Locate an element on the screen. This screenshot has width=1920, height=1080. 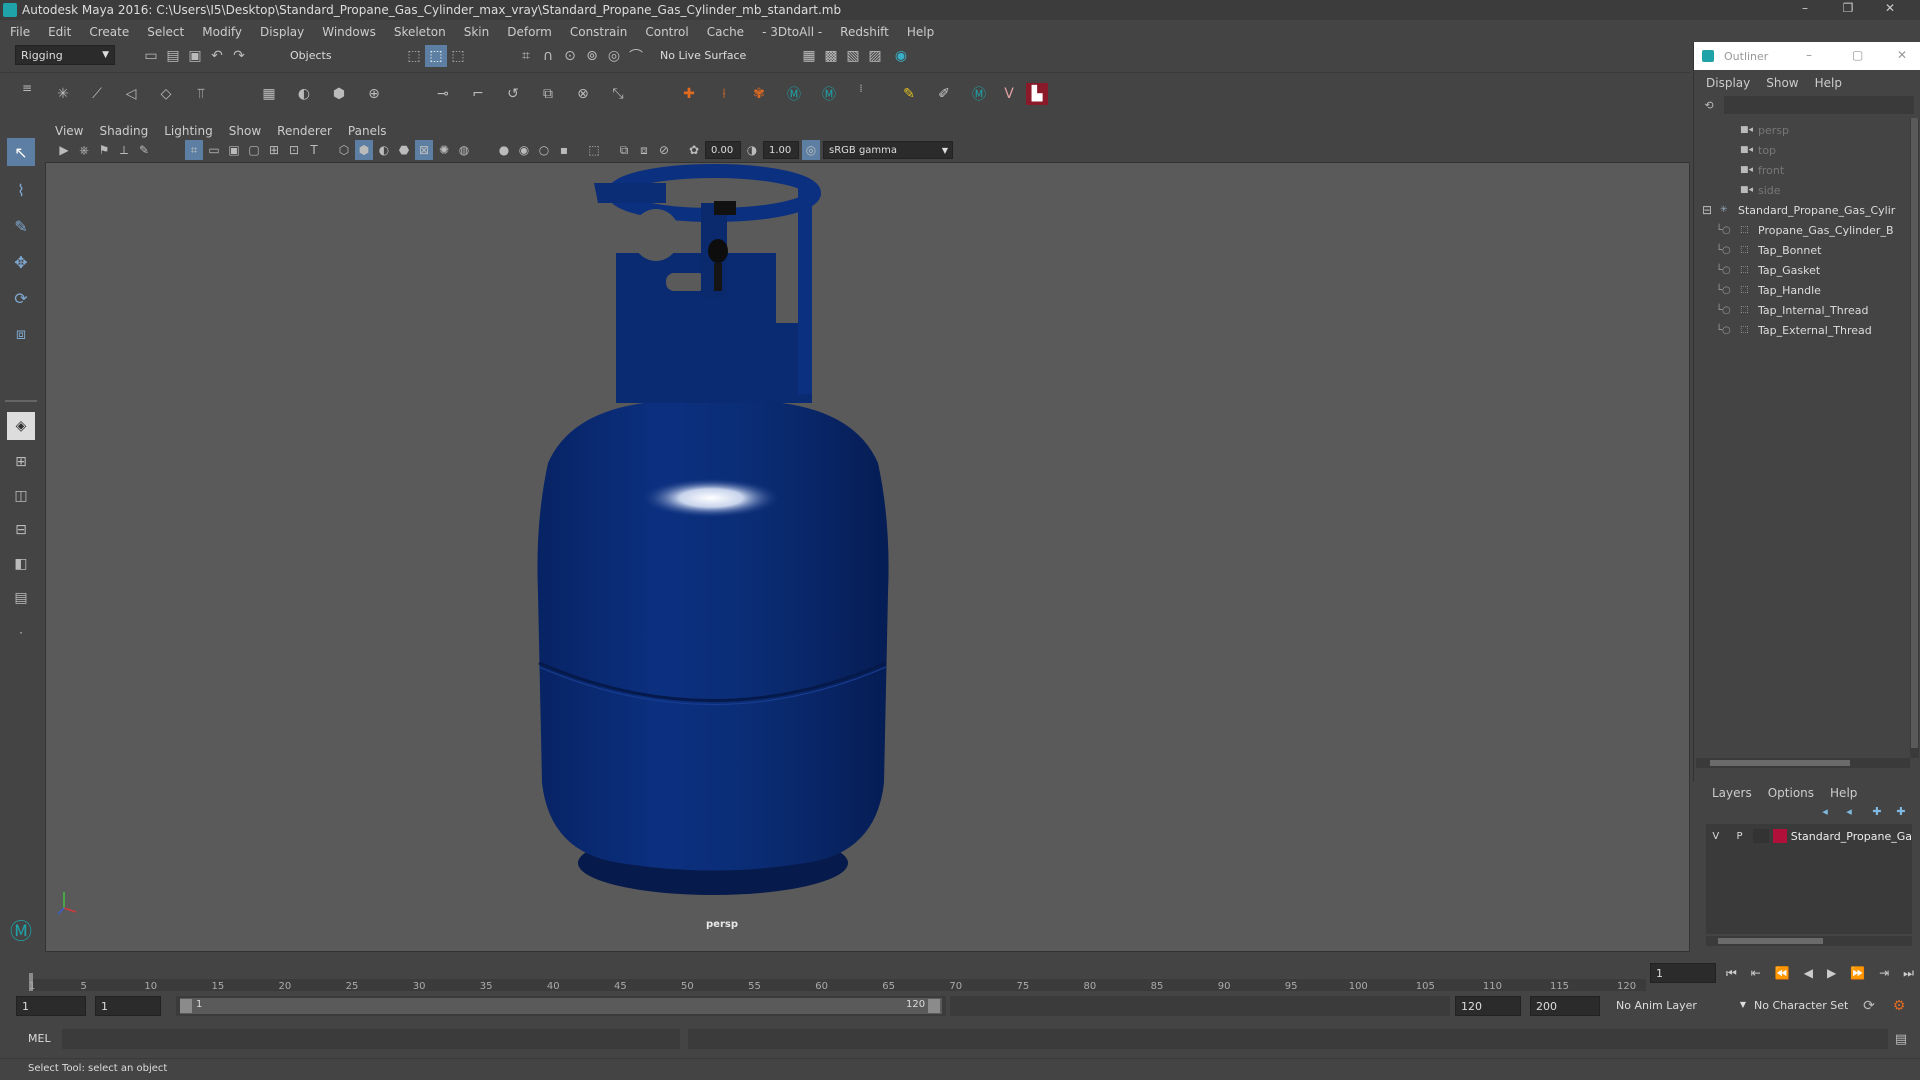
viewport-menu-panels: Panels is located at coordinates (367, 131).